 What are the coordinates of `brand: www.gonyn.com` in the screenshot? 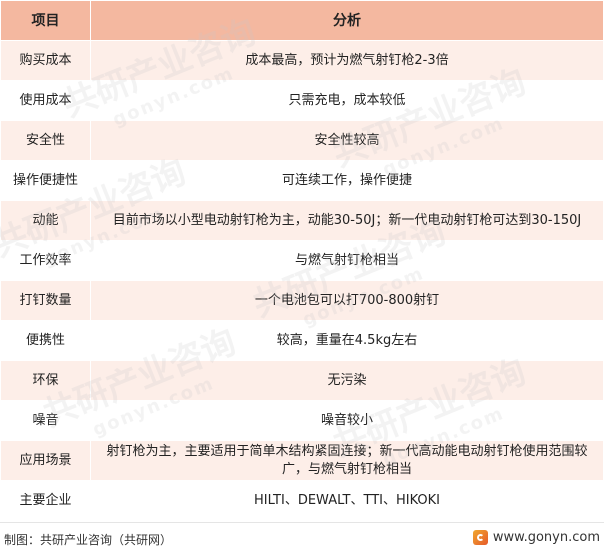 It's located at (536, 537).